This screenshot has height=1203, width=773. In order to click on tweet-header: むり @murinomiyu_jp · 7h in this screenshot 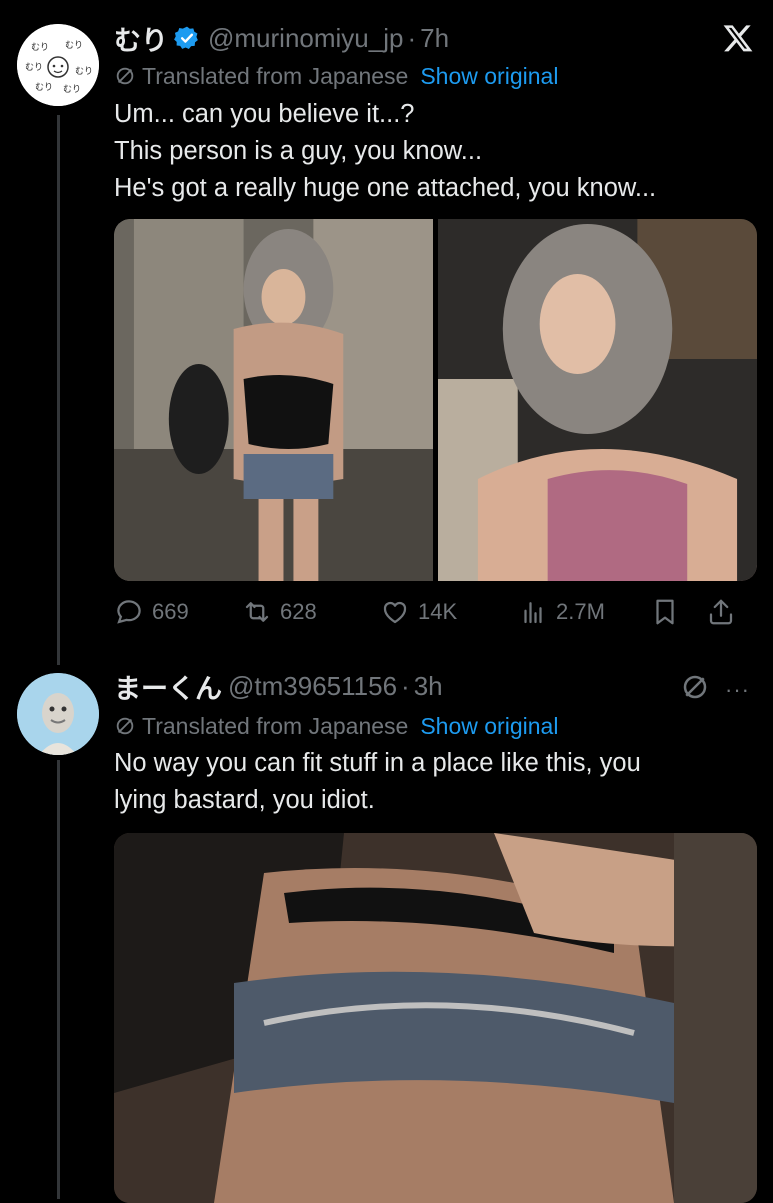, I will do `click(281, 38)`.